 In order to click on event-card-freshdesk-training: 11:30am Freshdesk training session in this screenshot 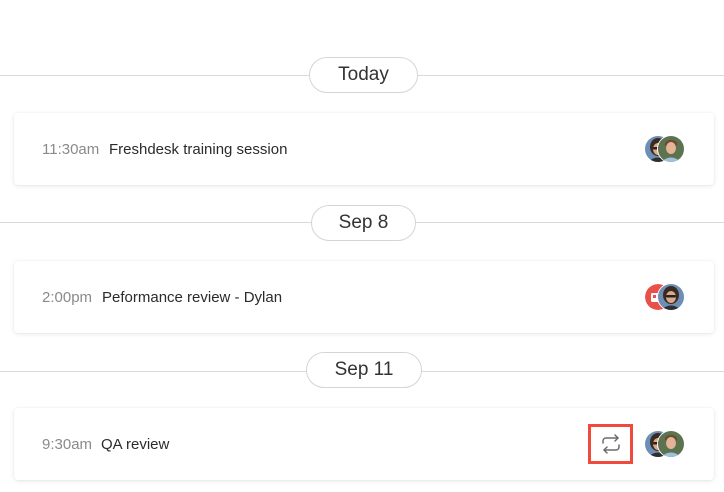, I will do `click(364, 149)`.